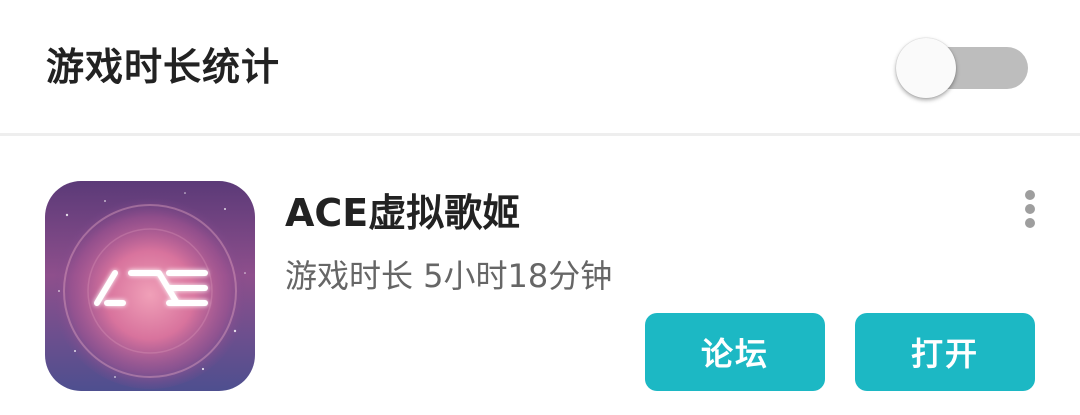  What do you see at coordinates (926, 68) in the screenshot?
I see `toggle-thumb` at bounding box center [926, 68].